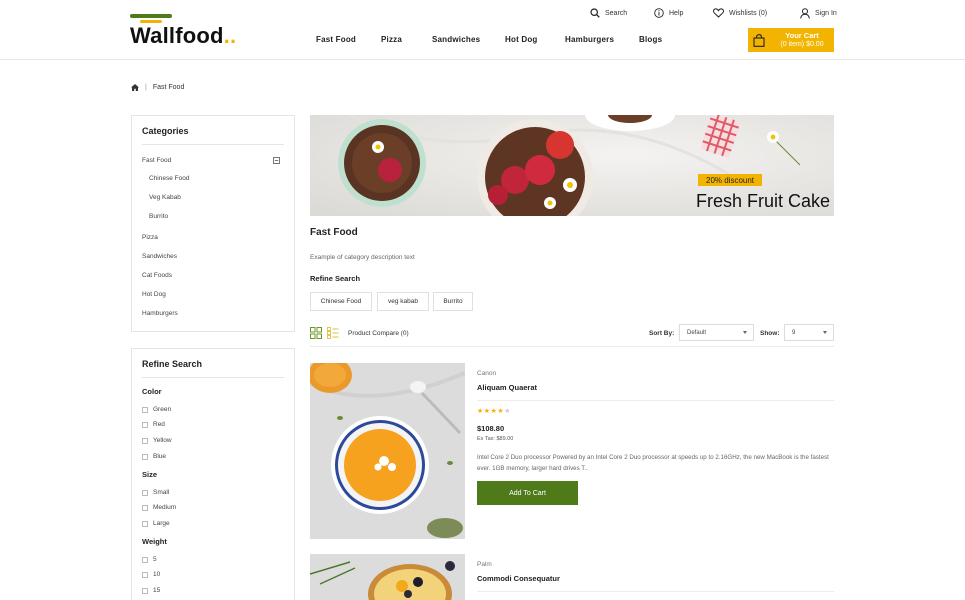 The height and width of the screenshot is (600, 965). I want to click on nav-blogs: Blogs, so click(650, 39).